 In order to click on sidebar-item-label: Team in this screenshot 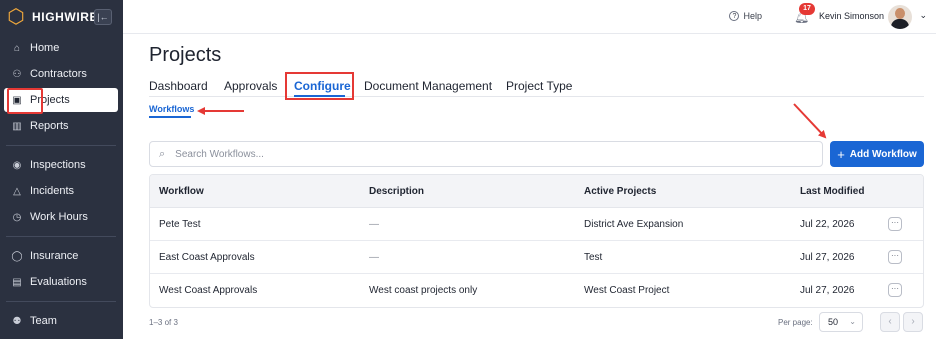, I will do `click(43, 321)`.